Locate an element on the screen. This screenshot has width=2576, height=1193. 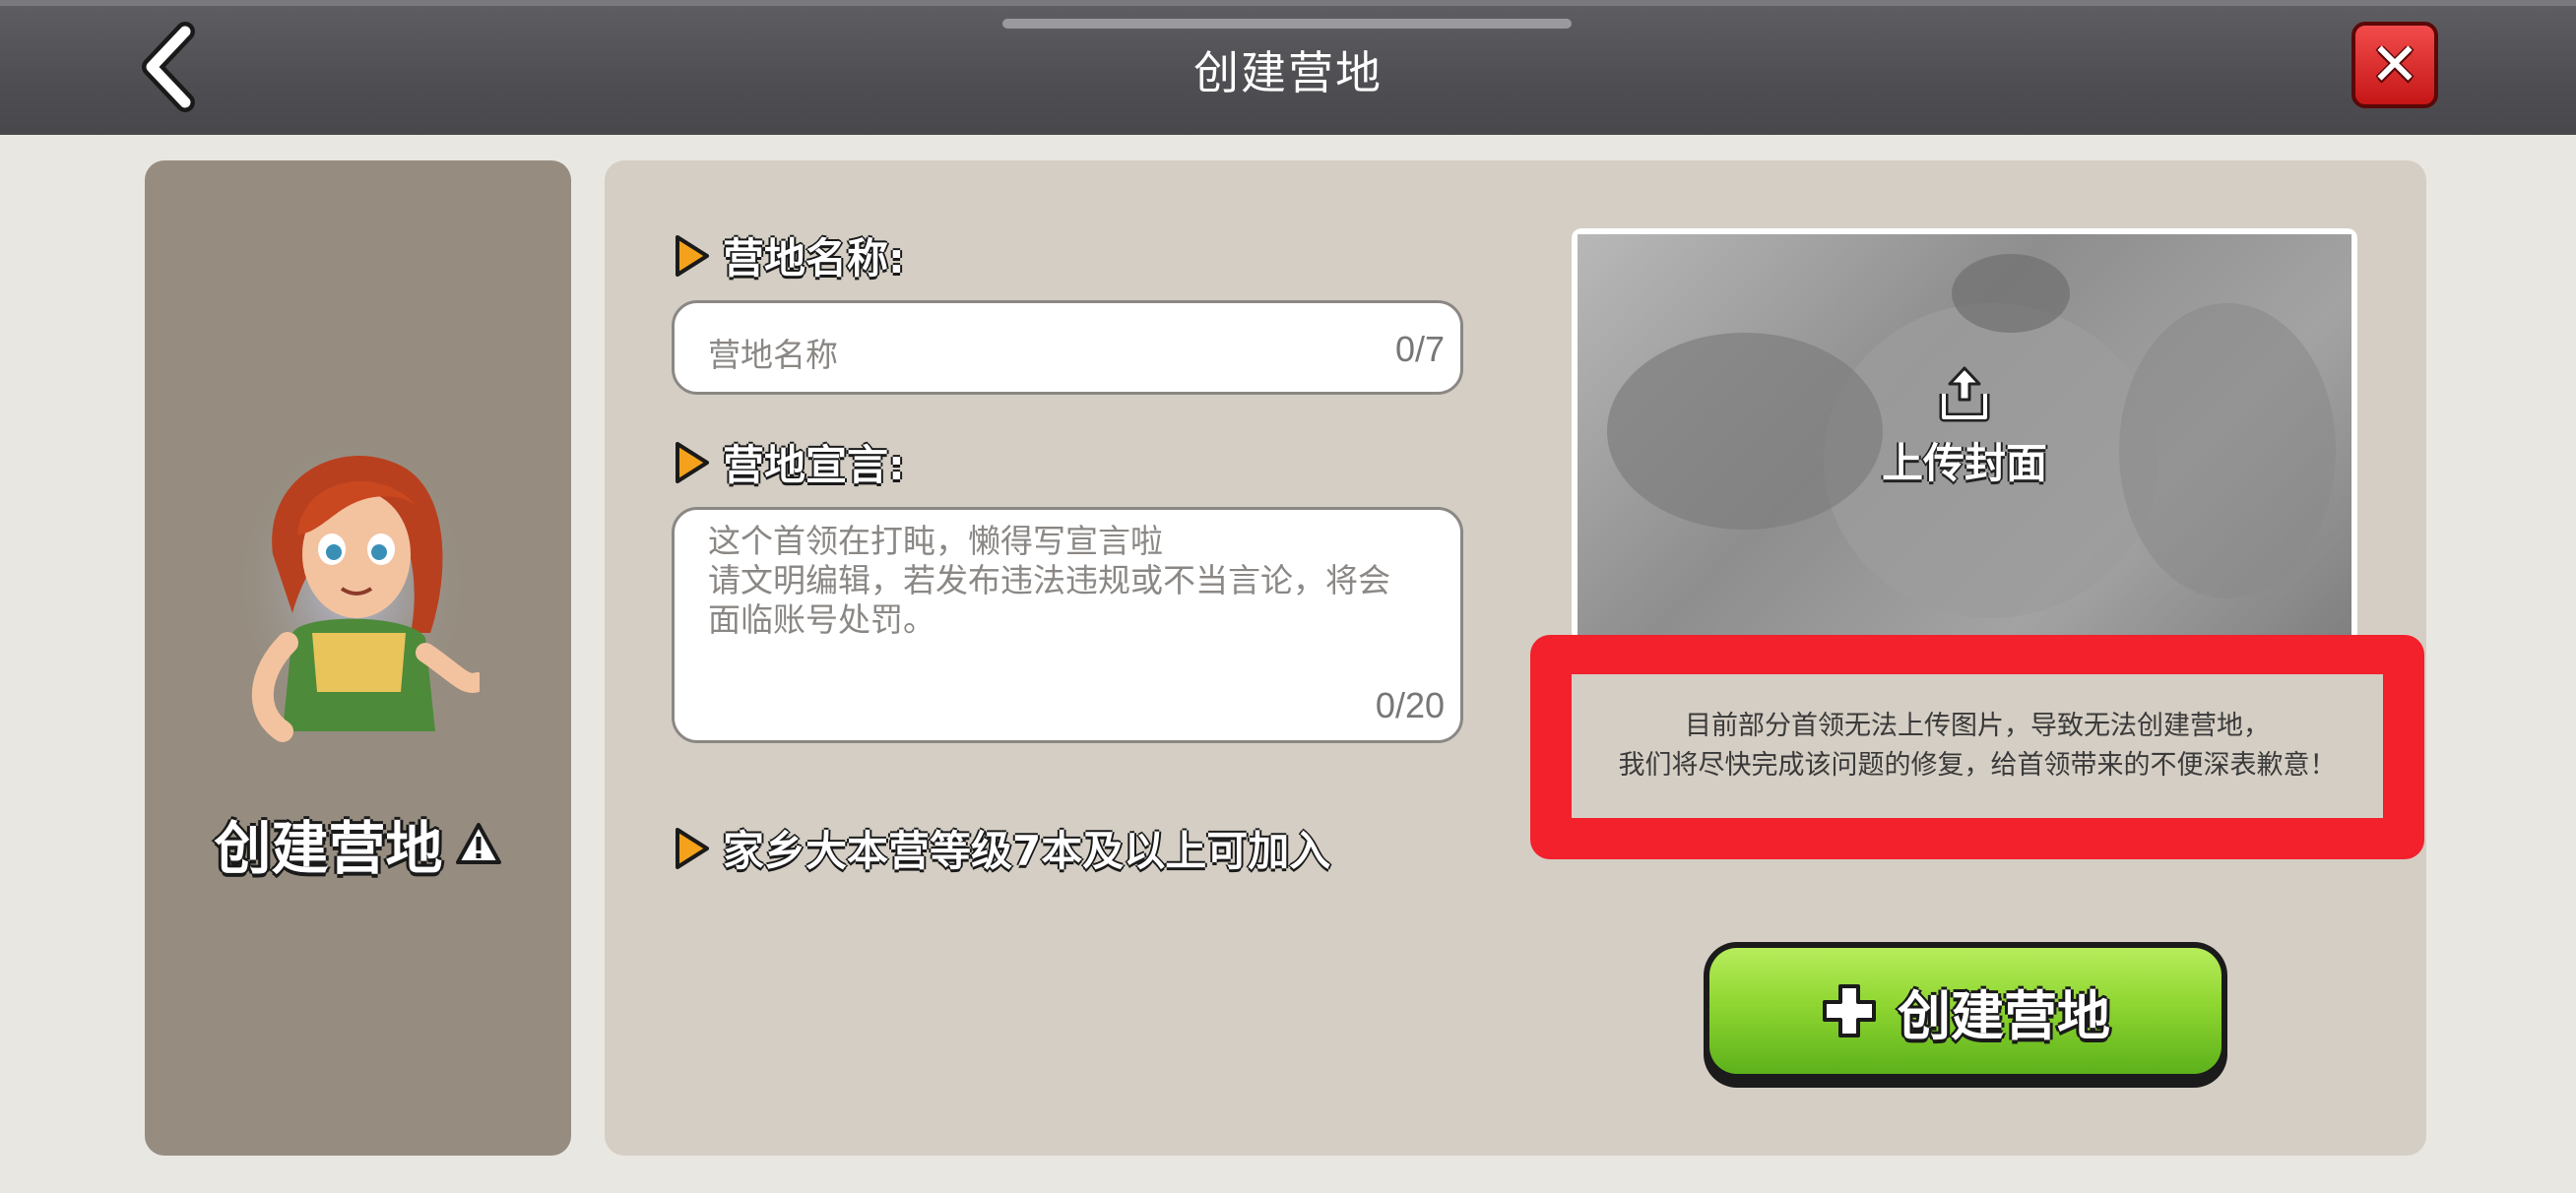
villager-avatar is located at coordinates (356, 589).